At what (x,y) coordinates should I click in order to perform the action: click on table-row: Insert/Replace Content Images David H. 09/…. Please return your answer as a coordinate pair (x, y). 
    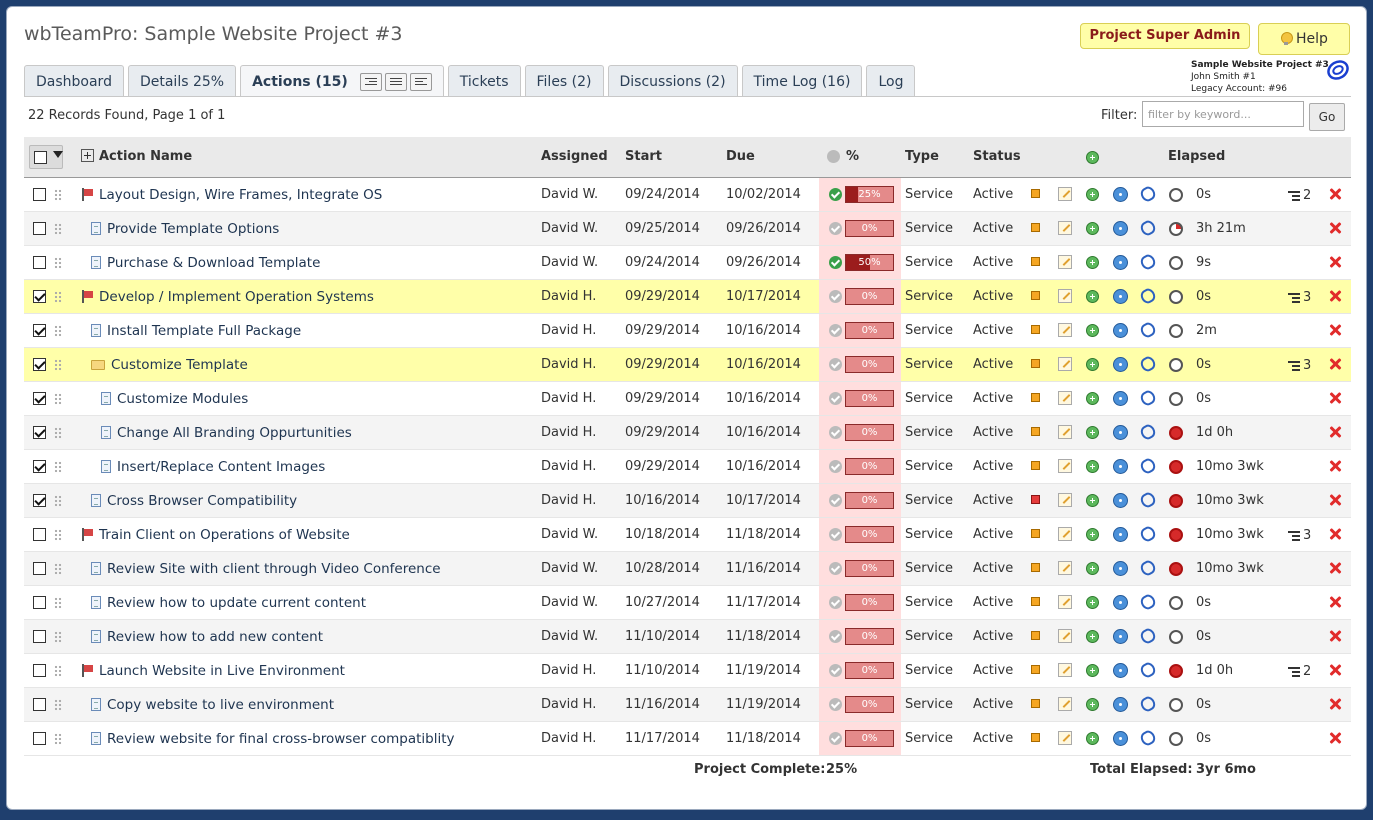
    Looking at the image, I should click on (687, 467).